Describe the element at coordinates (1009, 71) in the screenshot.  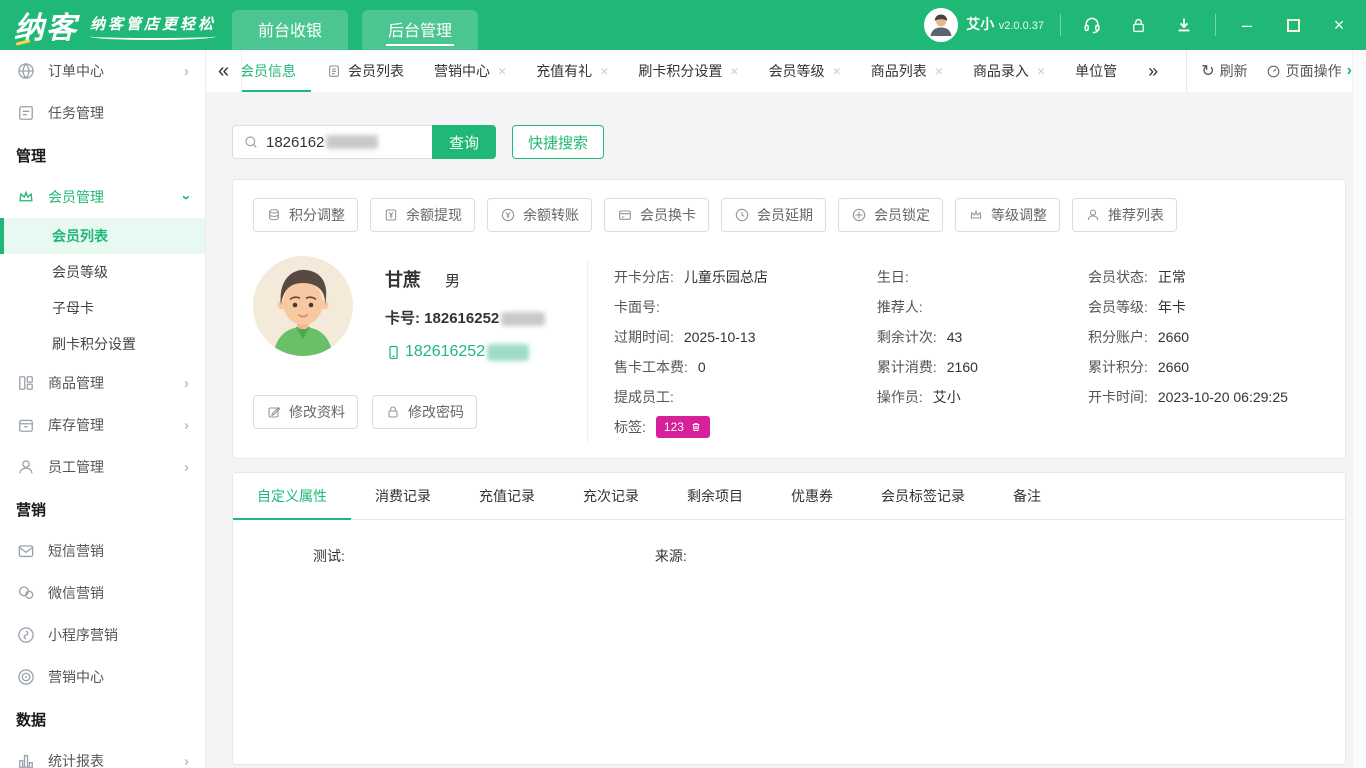
I see `page-tab-product-entry: 商品录入 ×` at that location.